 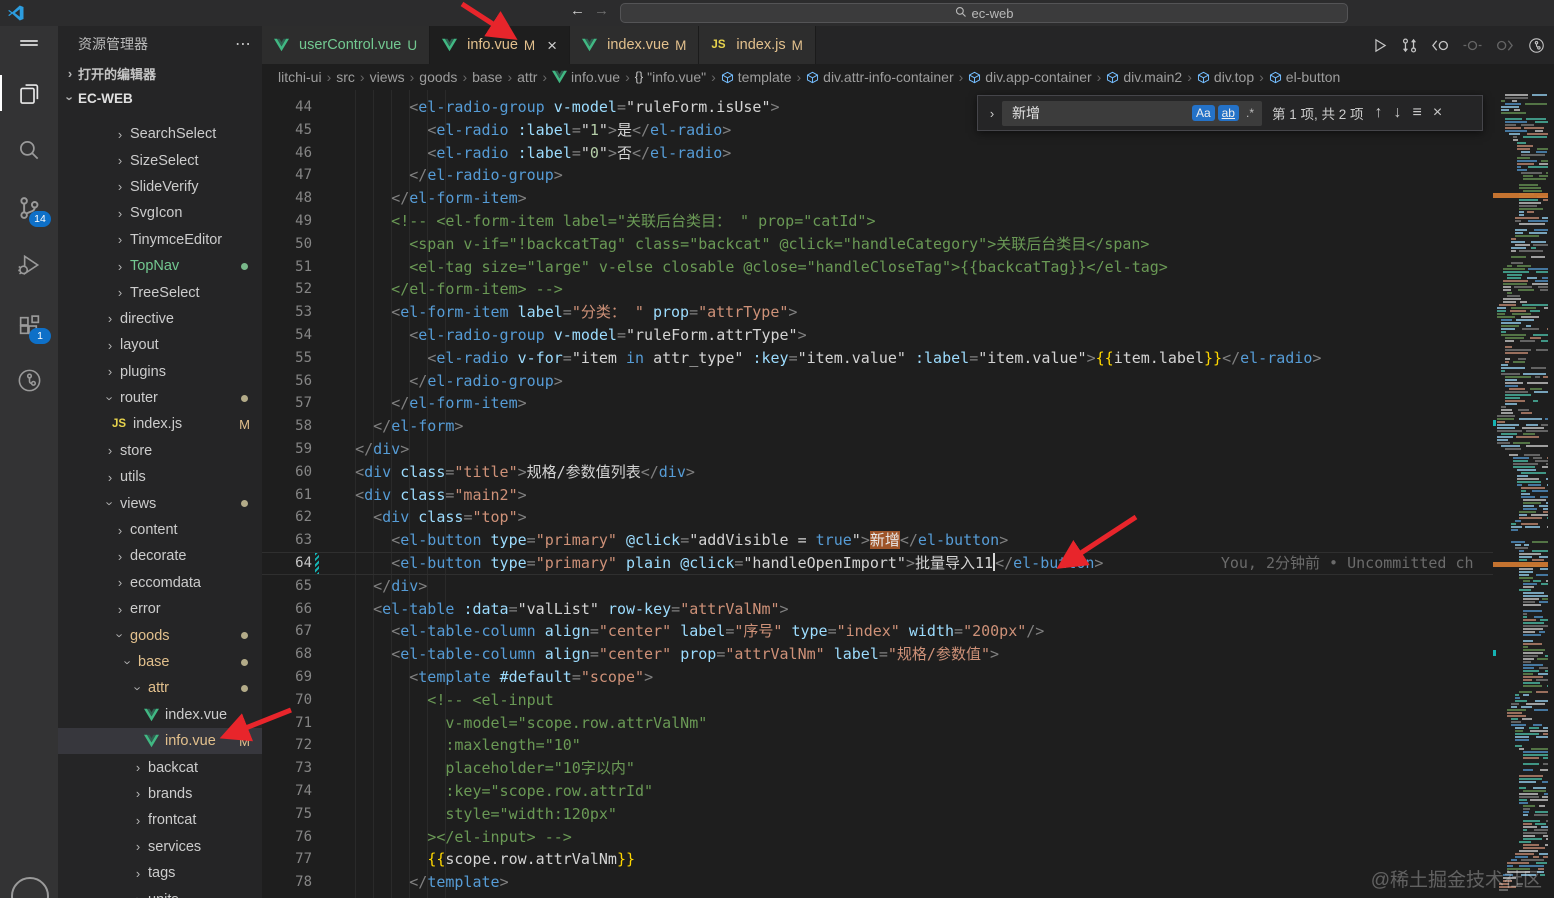 I want to click on tree-item-router: › router, so click(x=160, y=398).